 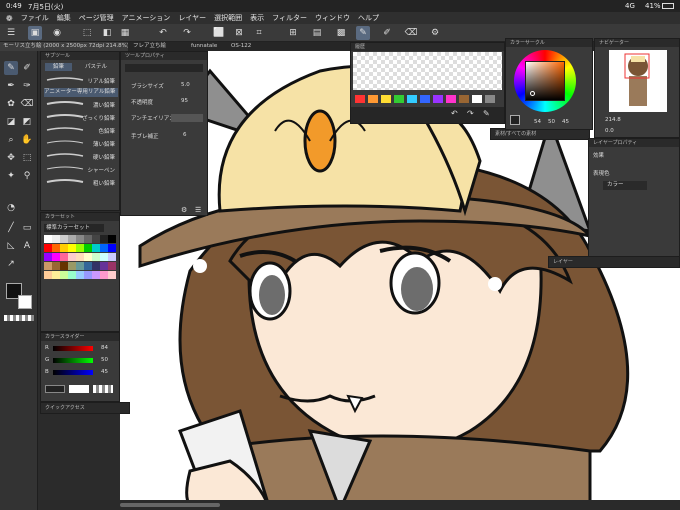 What do you see at coordinates (79, 389) in the screenshot?
I see `sub-color-chip` at bounding box center [79, 389].